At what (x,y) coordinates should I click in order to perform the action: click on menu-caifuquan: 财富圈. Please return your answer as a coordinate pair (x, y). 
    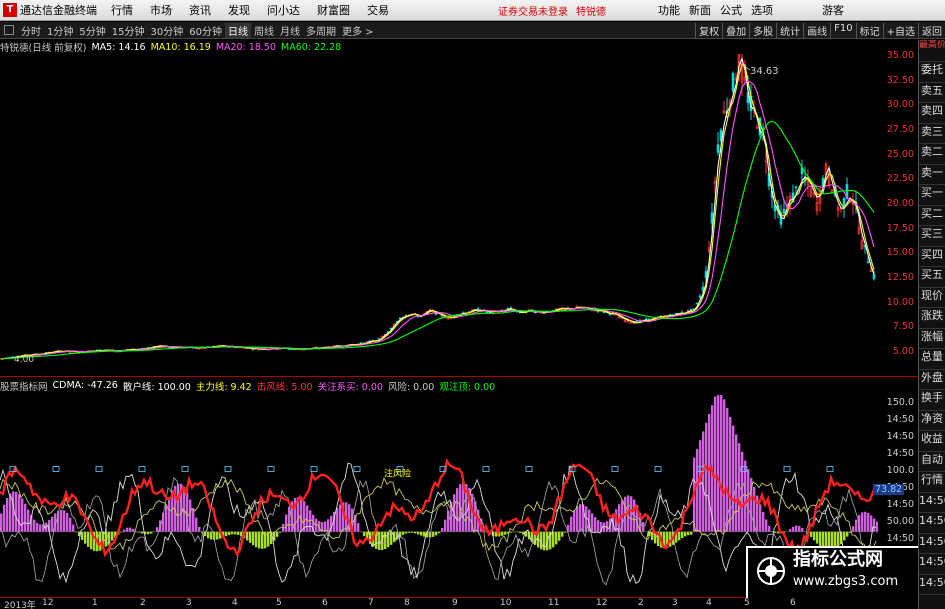
    Looking at the image, I should click on (333, 10).